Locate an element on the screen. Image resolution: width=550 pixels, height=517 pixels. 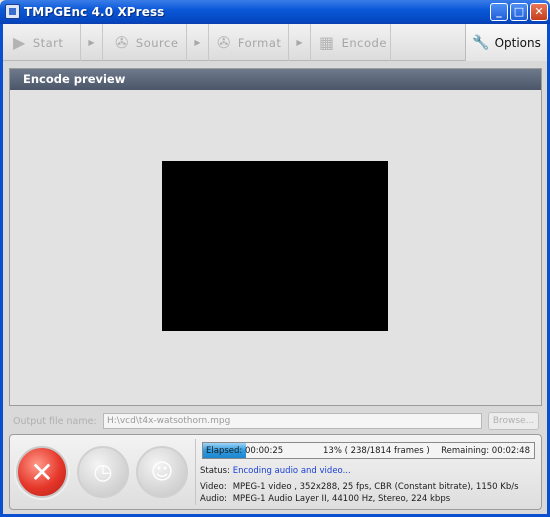
step-encode-button: ▦ Encode is located at coordinates (351, 42).